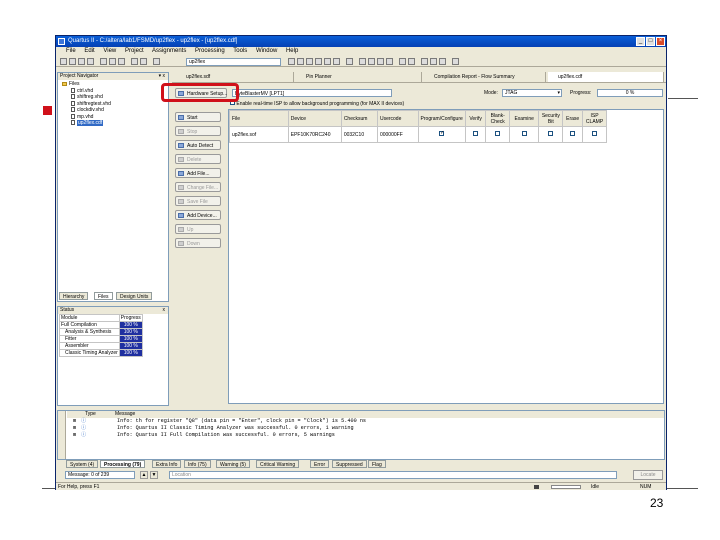  I want to click on close-button: ×, so click(660, 41).